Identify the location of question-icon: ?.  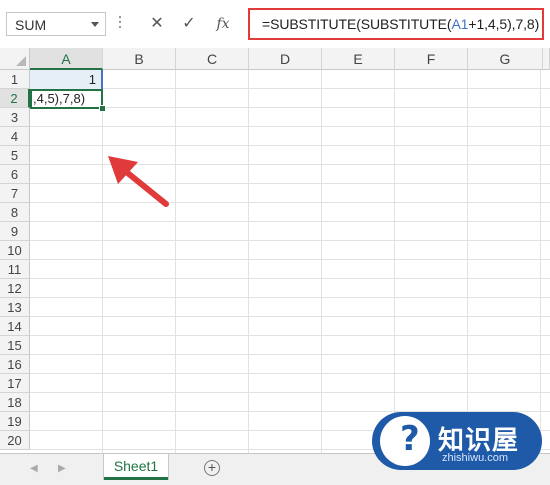
(405, 441).